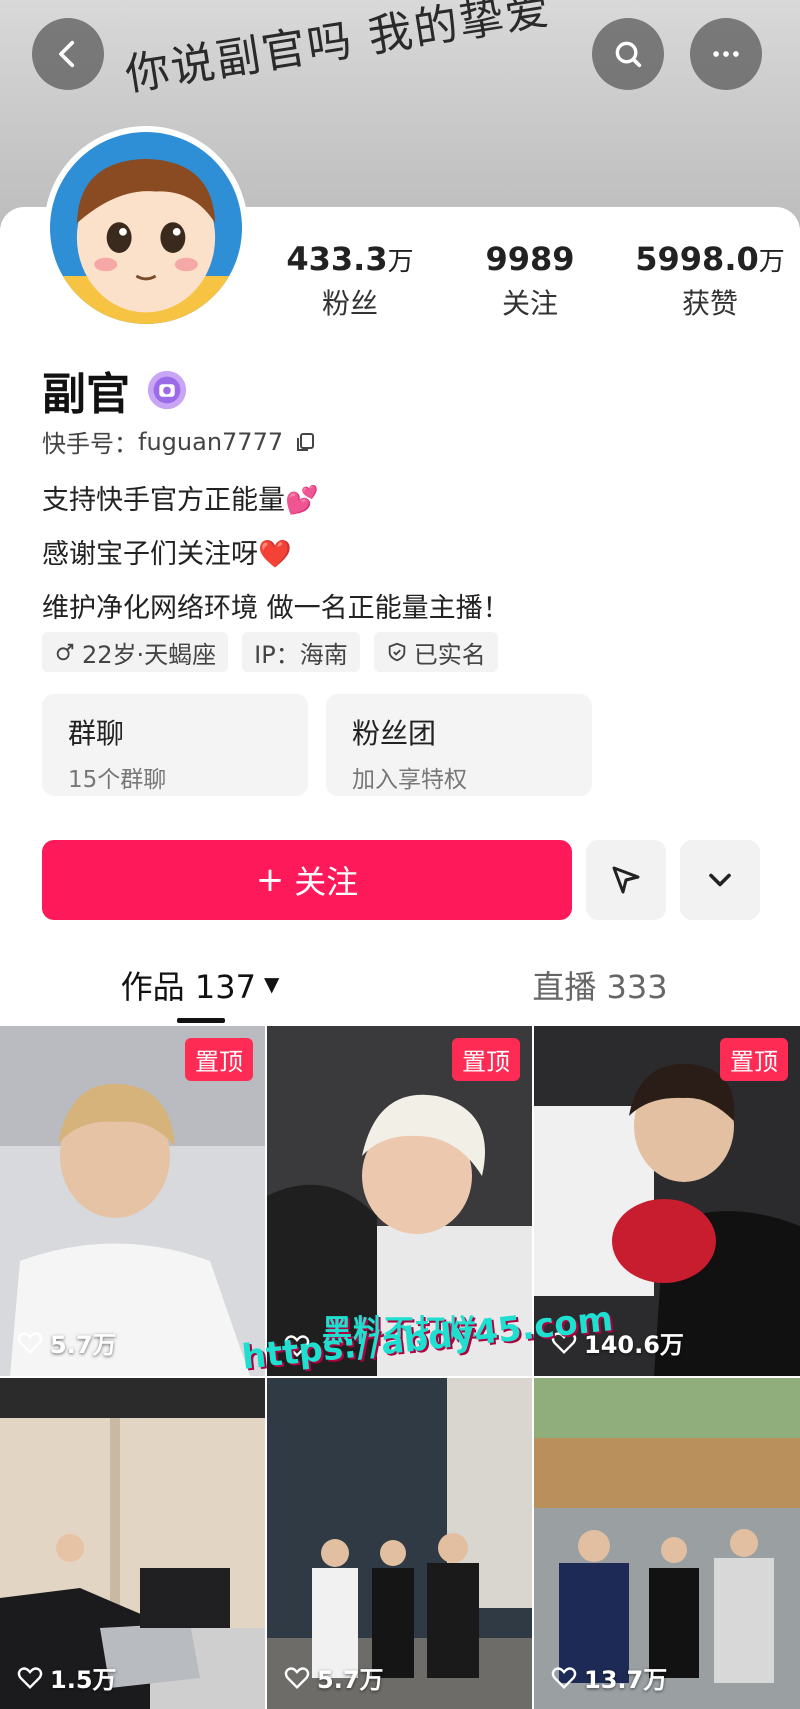 Image resolution: width=800 pixels, height=1709 pixels. I want to click on handle-row: 快手号： fuguan7777, so click(179, 441).